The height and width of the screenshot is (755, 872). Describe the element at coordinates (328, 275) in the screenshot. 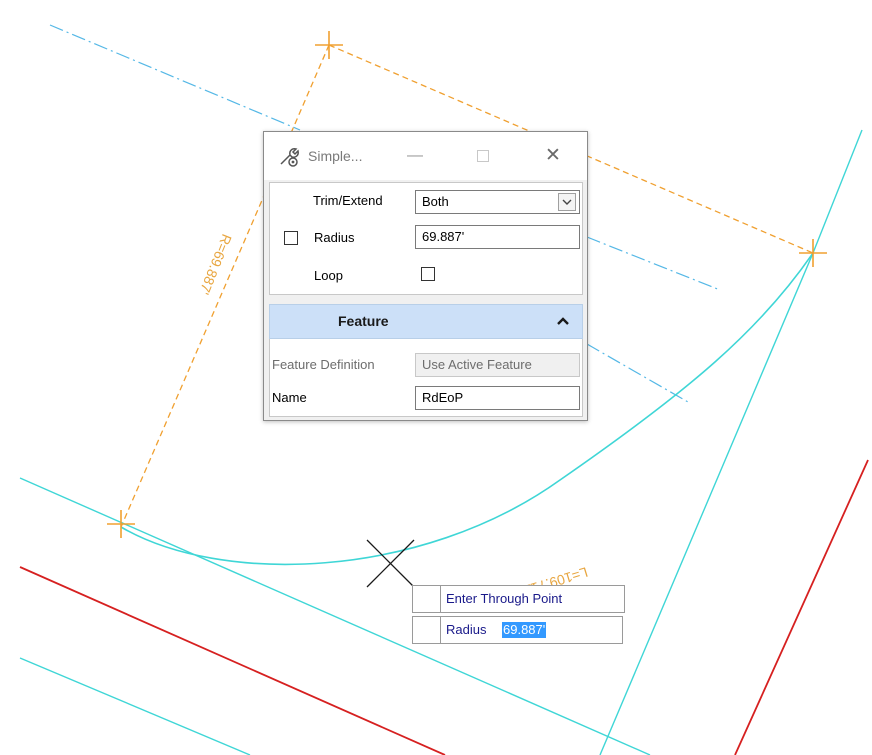

I see `loop-label: Loop` at that location.